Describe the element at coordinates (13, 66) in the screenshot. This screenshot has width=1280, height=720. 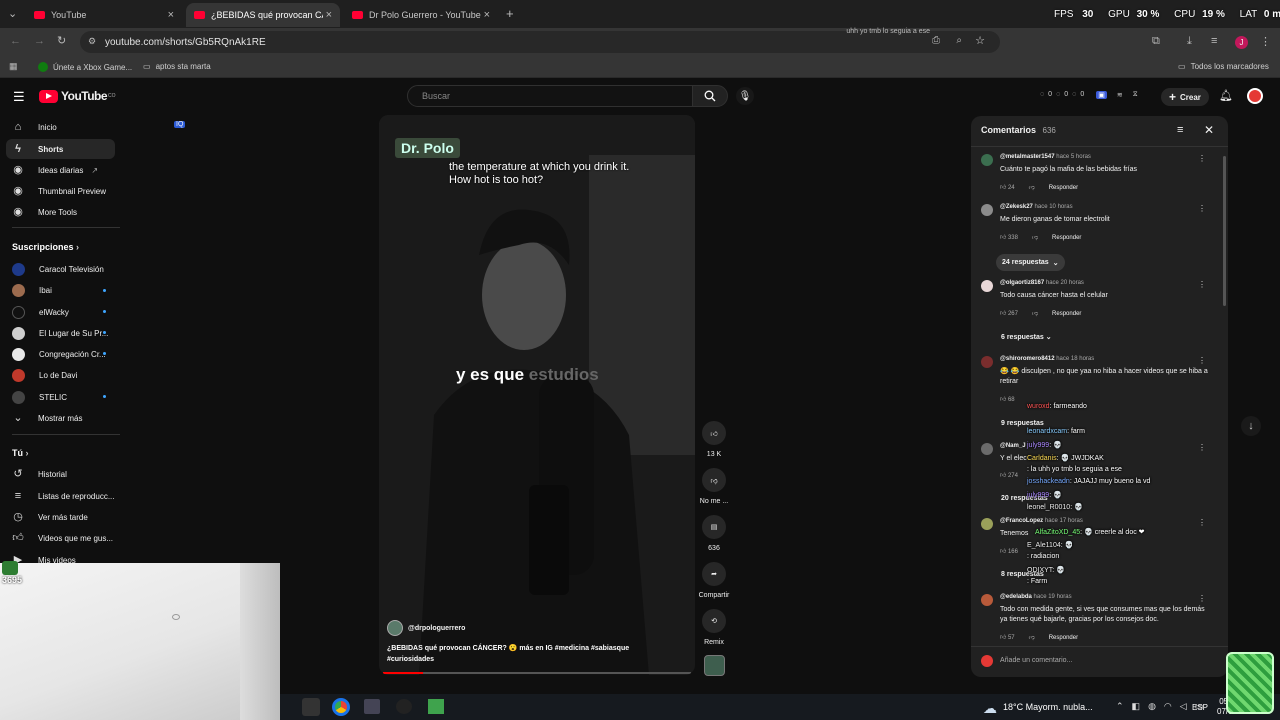
I see `apps-grid-icon: ▦` at that location.